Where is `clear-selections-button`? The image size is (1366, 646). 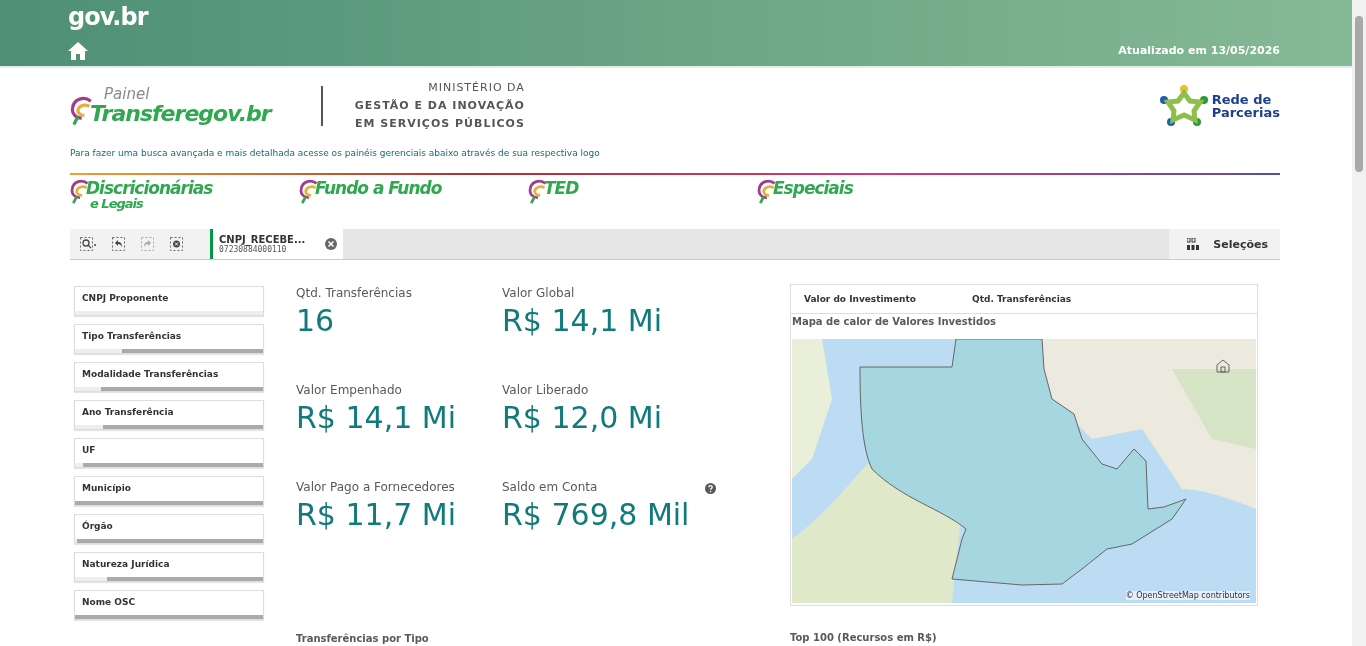
clear-selections-button is located at coordinates (176, 244).